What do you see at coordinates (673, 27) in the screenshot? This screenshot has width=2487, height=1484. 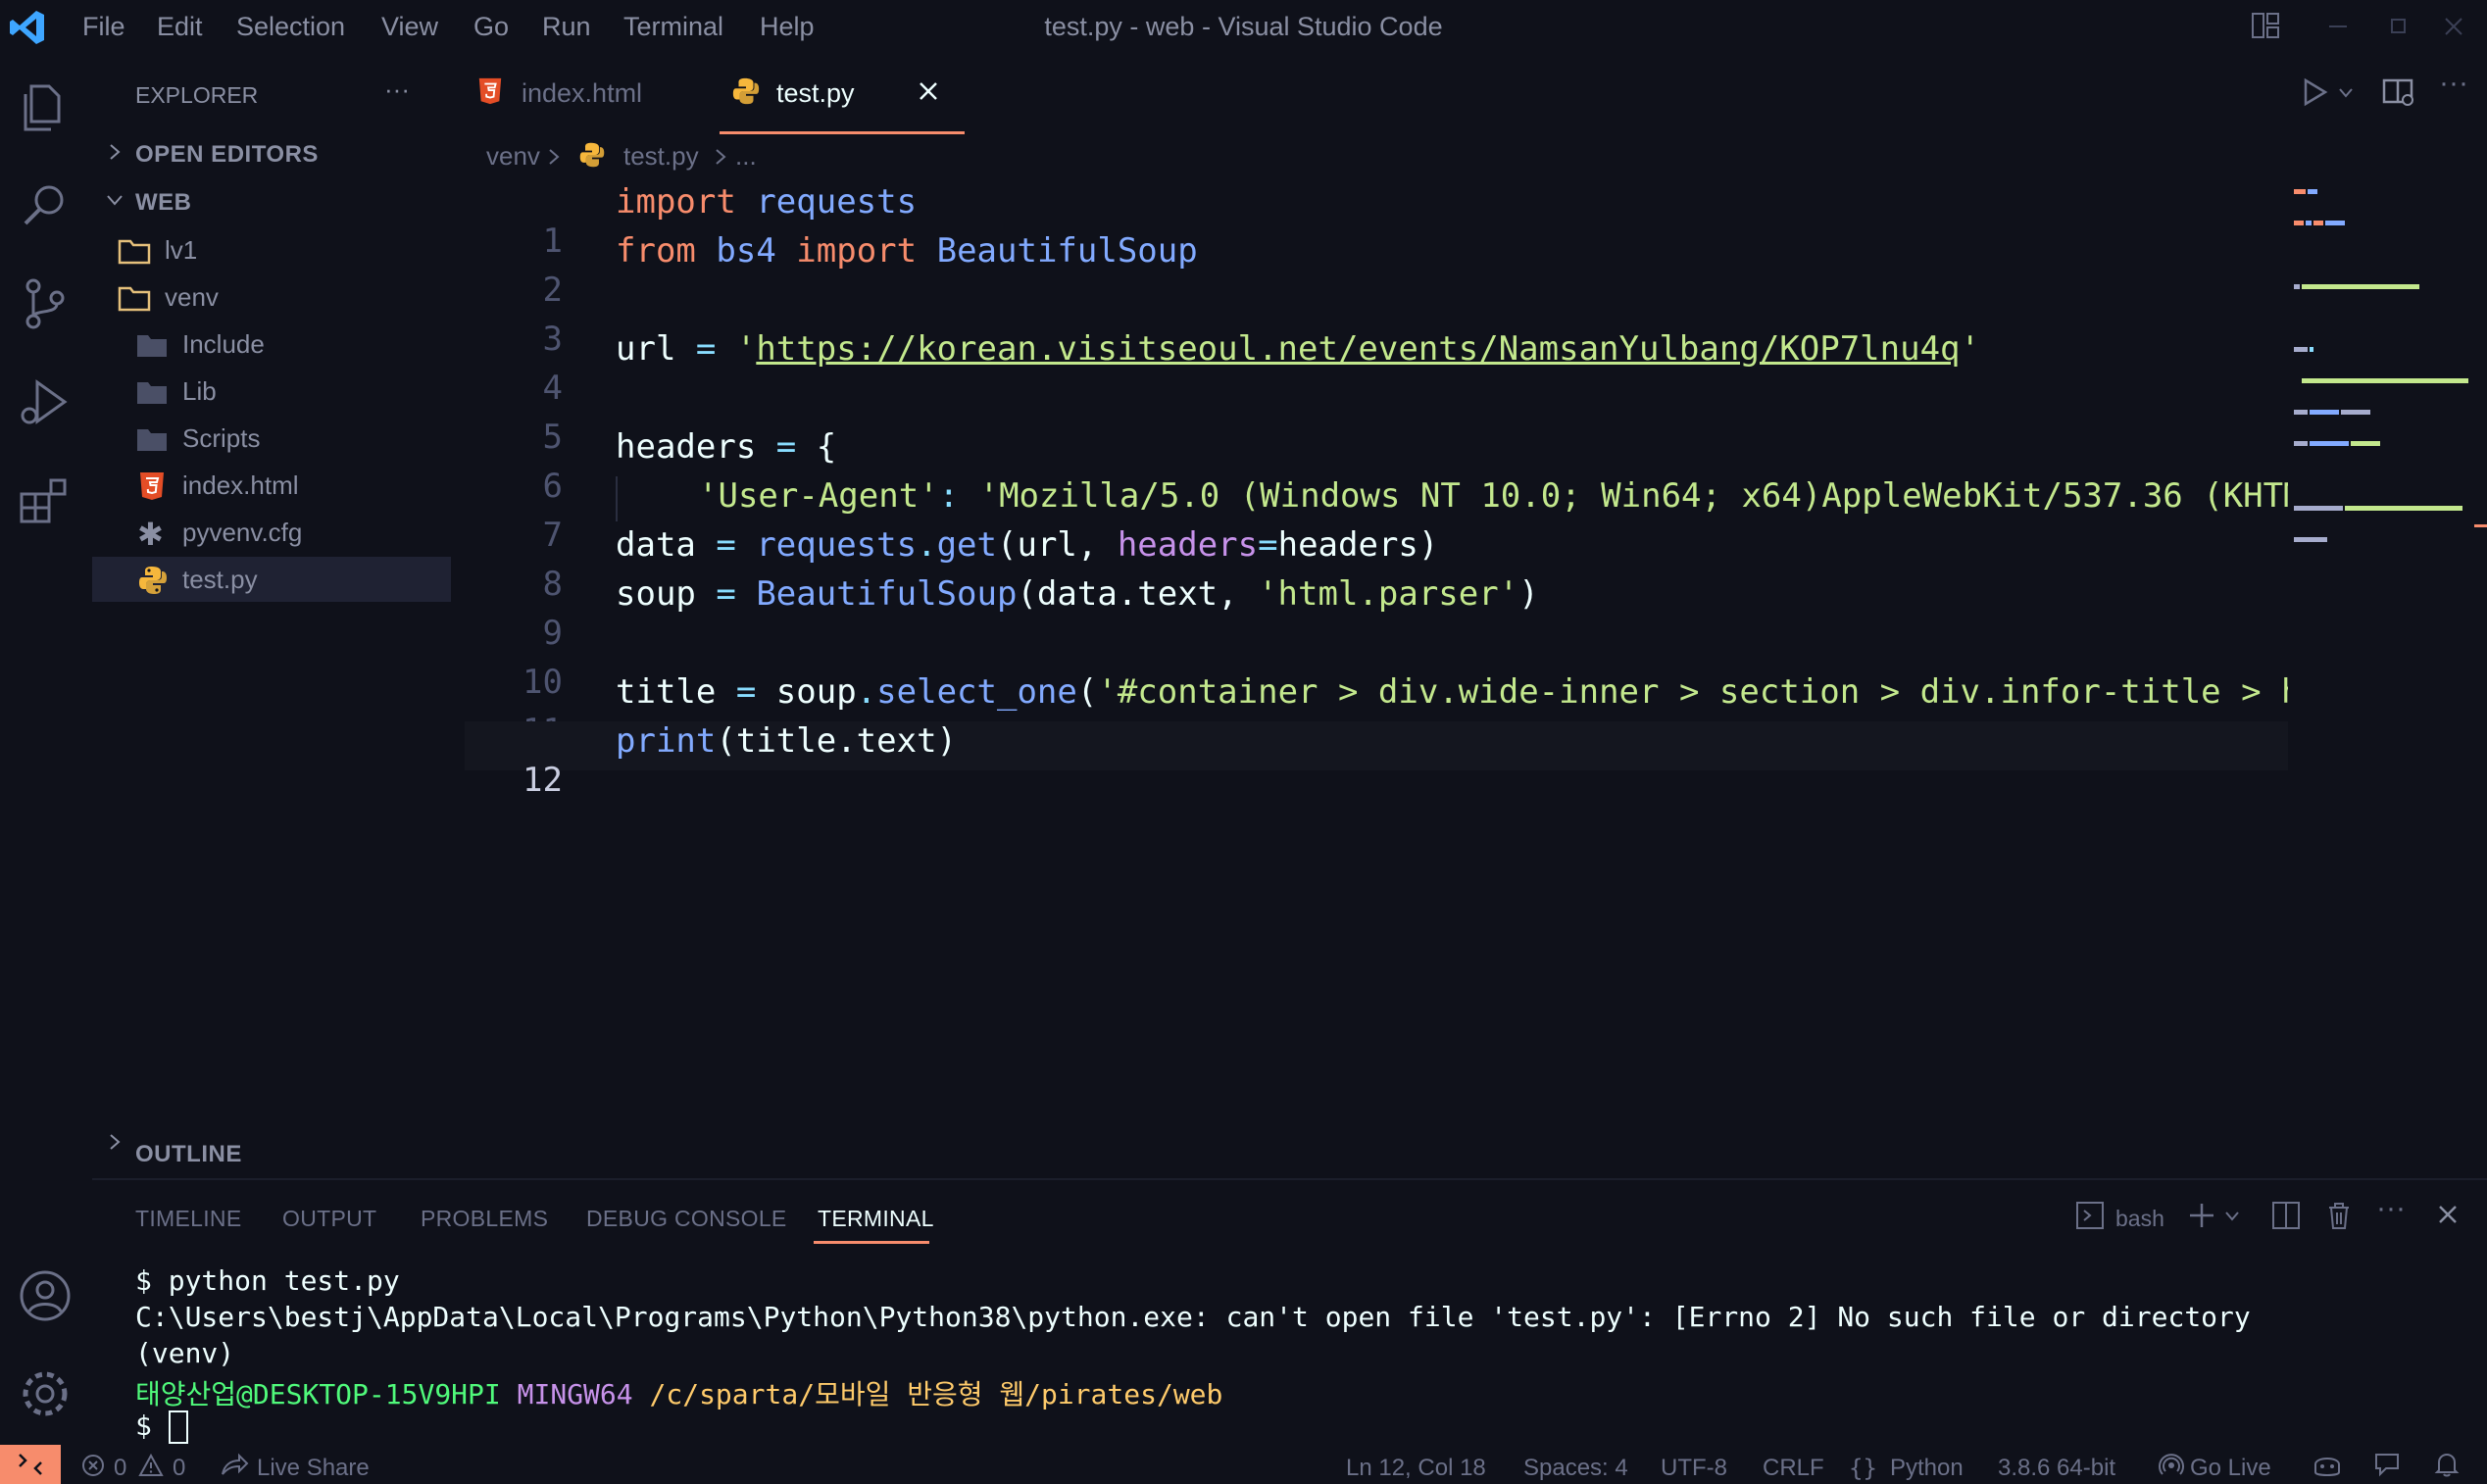 I see `menu-terminal: Terminal` at bounding box center [673, 27].